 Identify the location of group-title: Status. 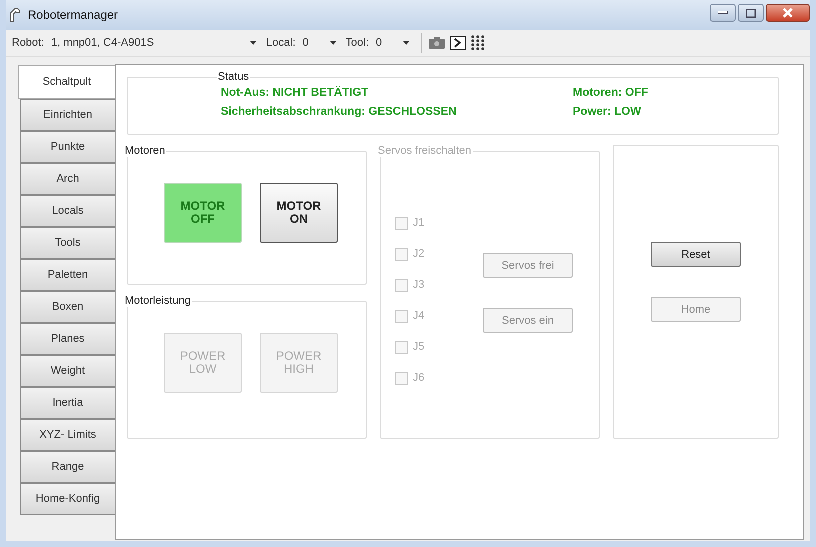
(233, 77).